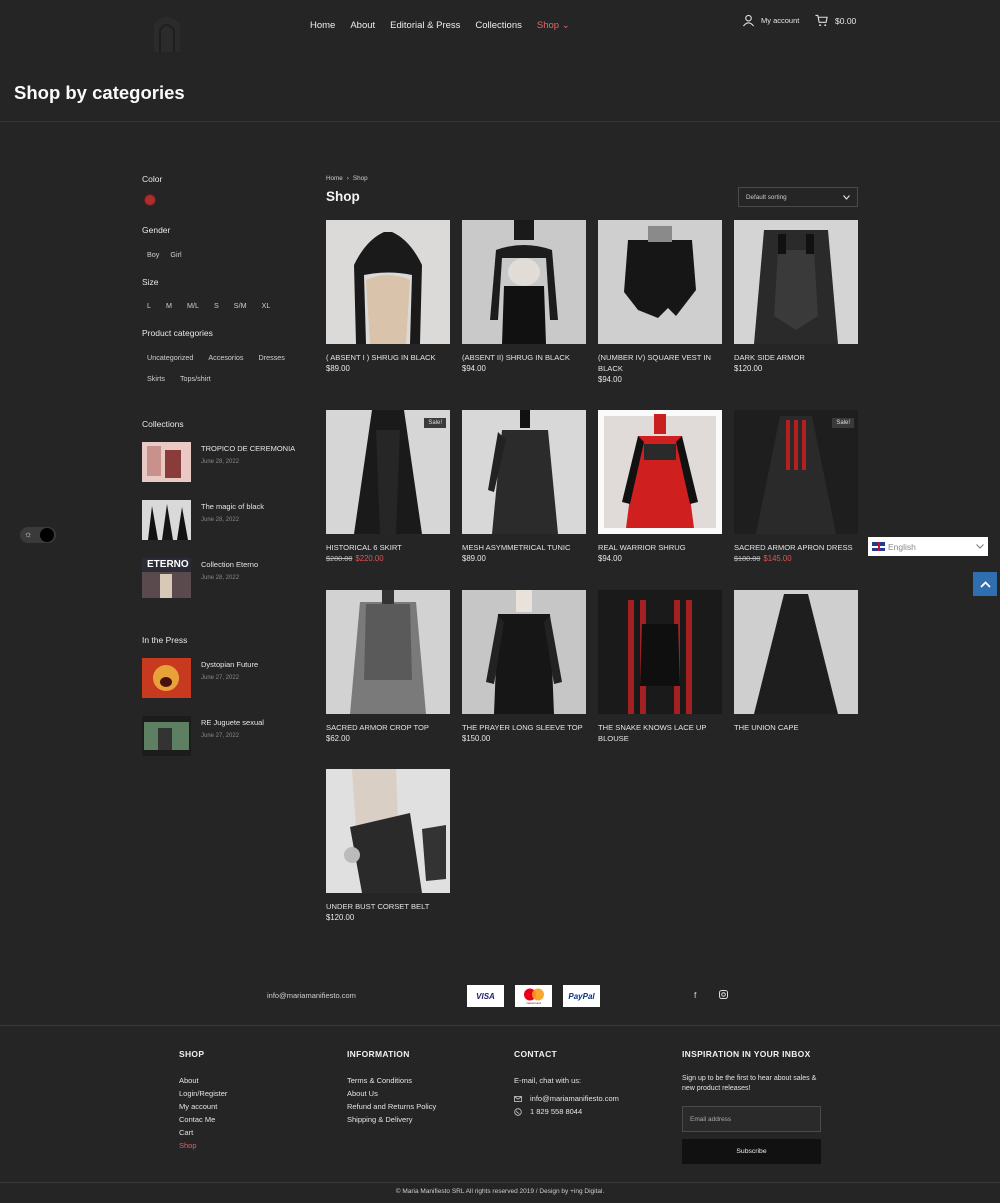 This screenshot has height=1203, width=1000. Describe the element at coordinates (47, 535) in the screenshot. I see `toggle-knob` at that location.